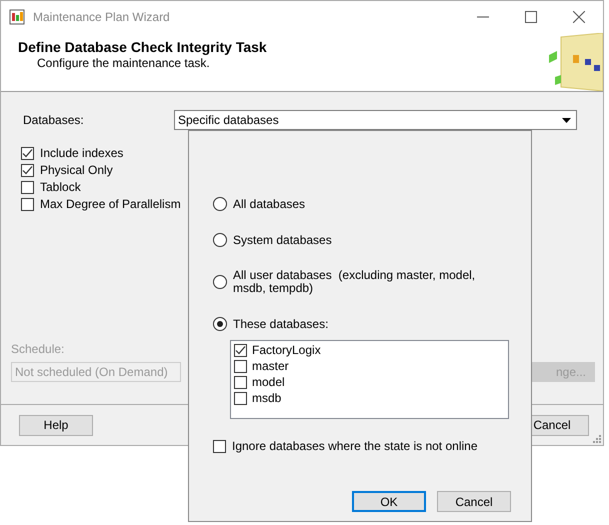  Describe the element at coordinates (355, 446) in the screenshot. I see `option-label: Ignore databases where the state is not online` at that location.